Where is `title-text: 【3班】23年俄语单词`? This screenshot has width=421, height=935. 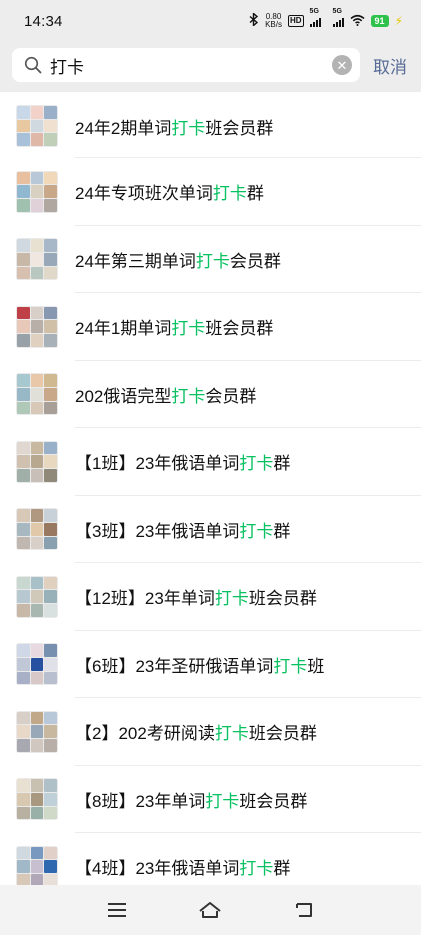 title-text: 【3班】23年俄语单词 is located at coordinates (157, 531).